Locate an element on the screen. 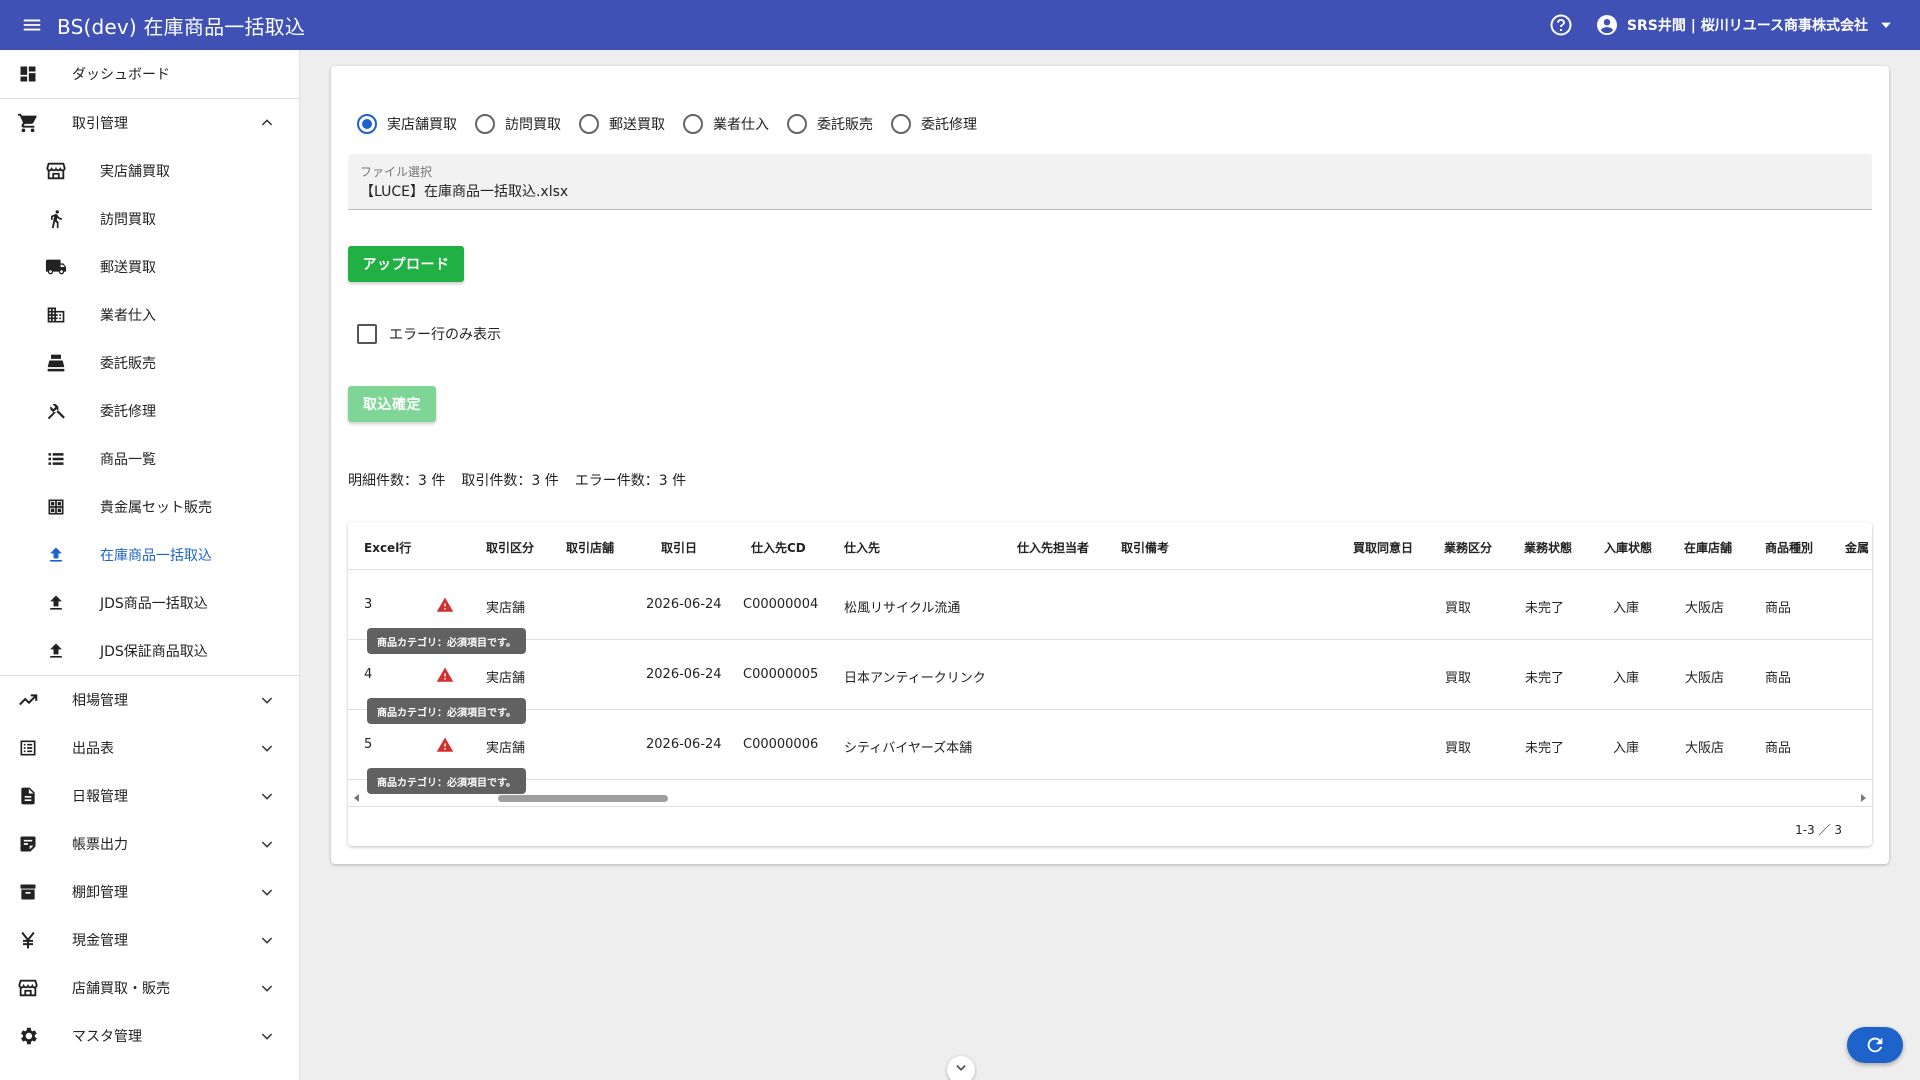  radio-consignment-sales: 委託販売 is located at coordinates (830, 124).